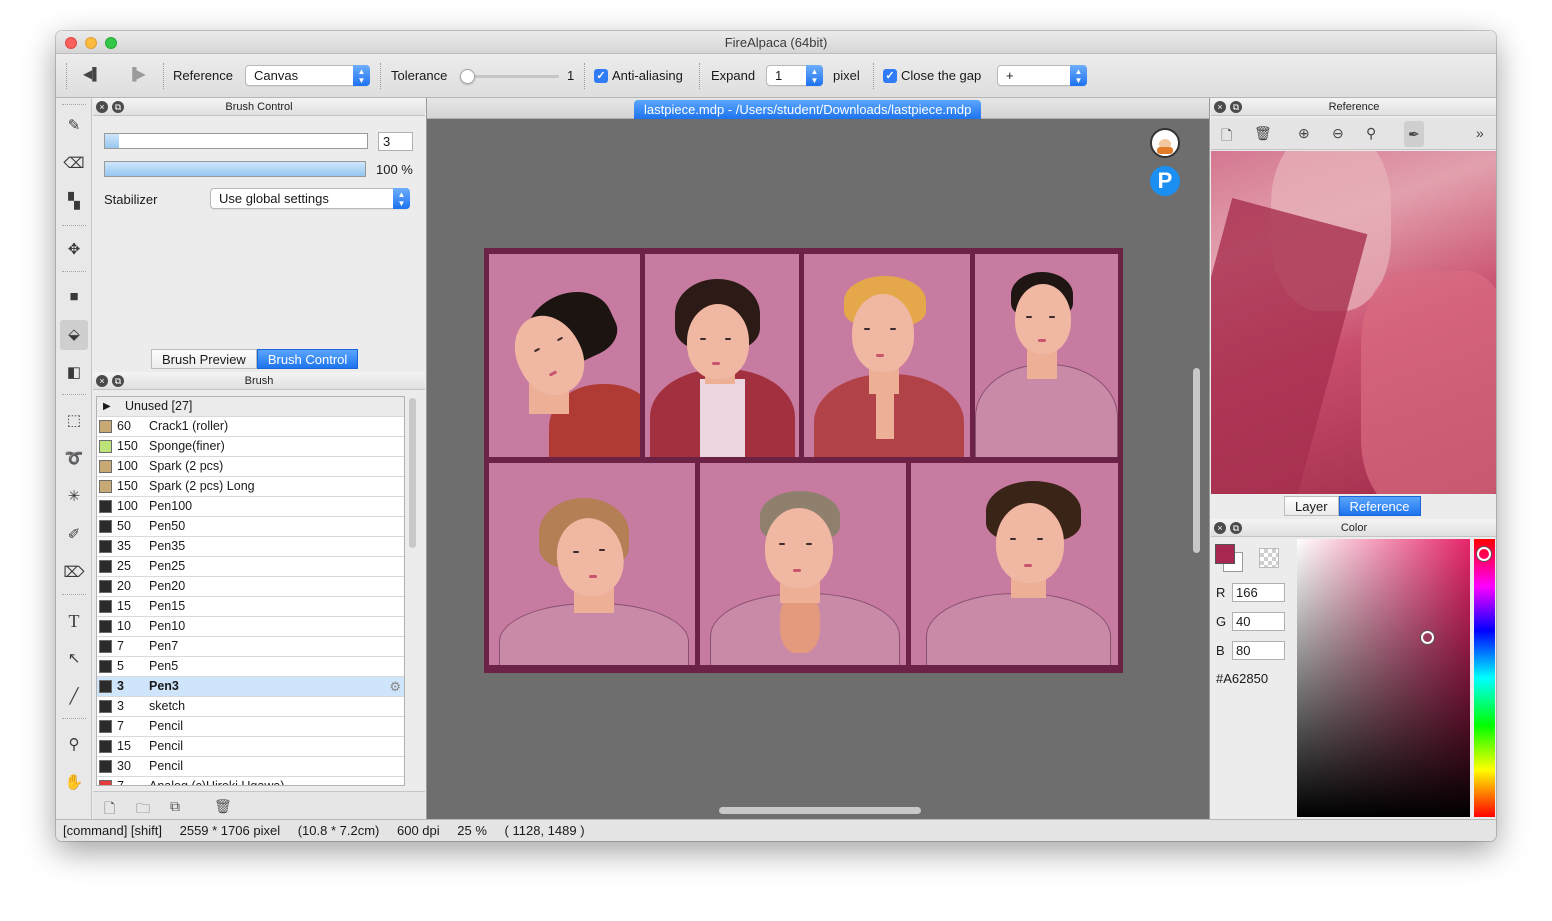 The height and width of the screenshot is (921, 1552). Describe the element at coordinates (467, 76) in the screenshot. I see `tolerance-slider-knob` at that location.